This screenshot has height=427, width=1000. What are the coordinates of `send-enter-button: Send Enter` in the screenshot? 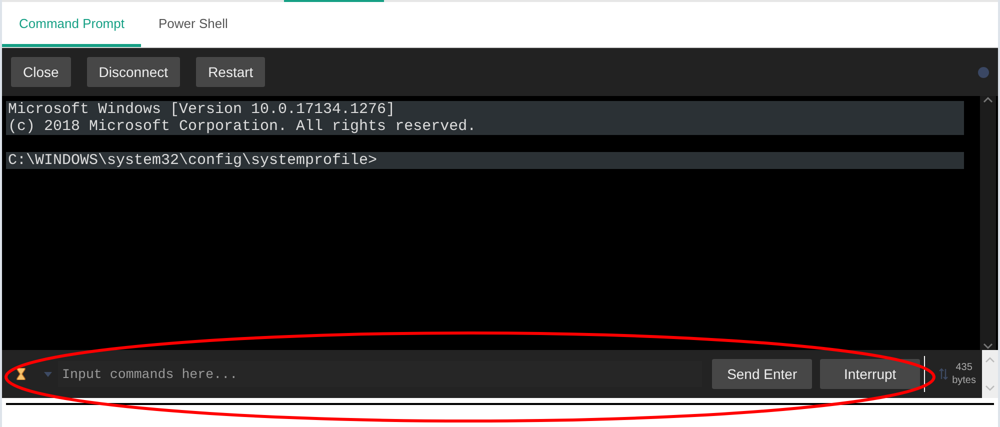 It's located at (762, 374).